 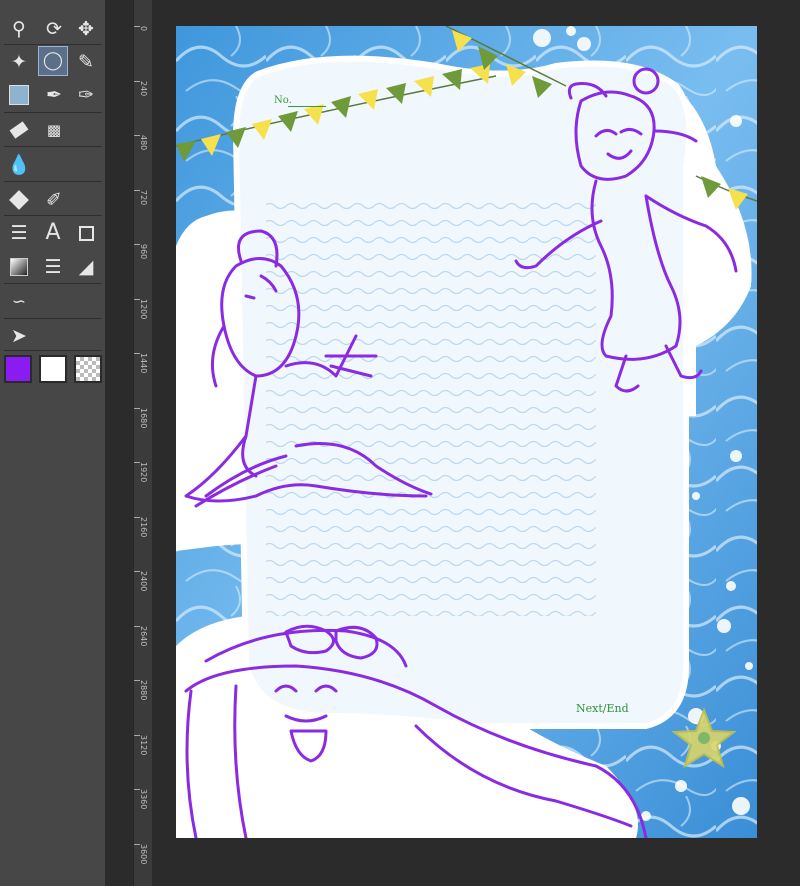 I want to click on pen-tool-button: ✒, so click(x=54, y=95).